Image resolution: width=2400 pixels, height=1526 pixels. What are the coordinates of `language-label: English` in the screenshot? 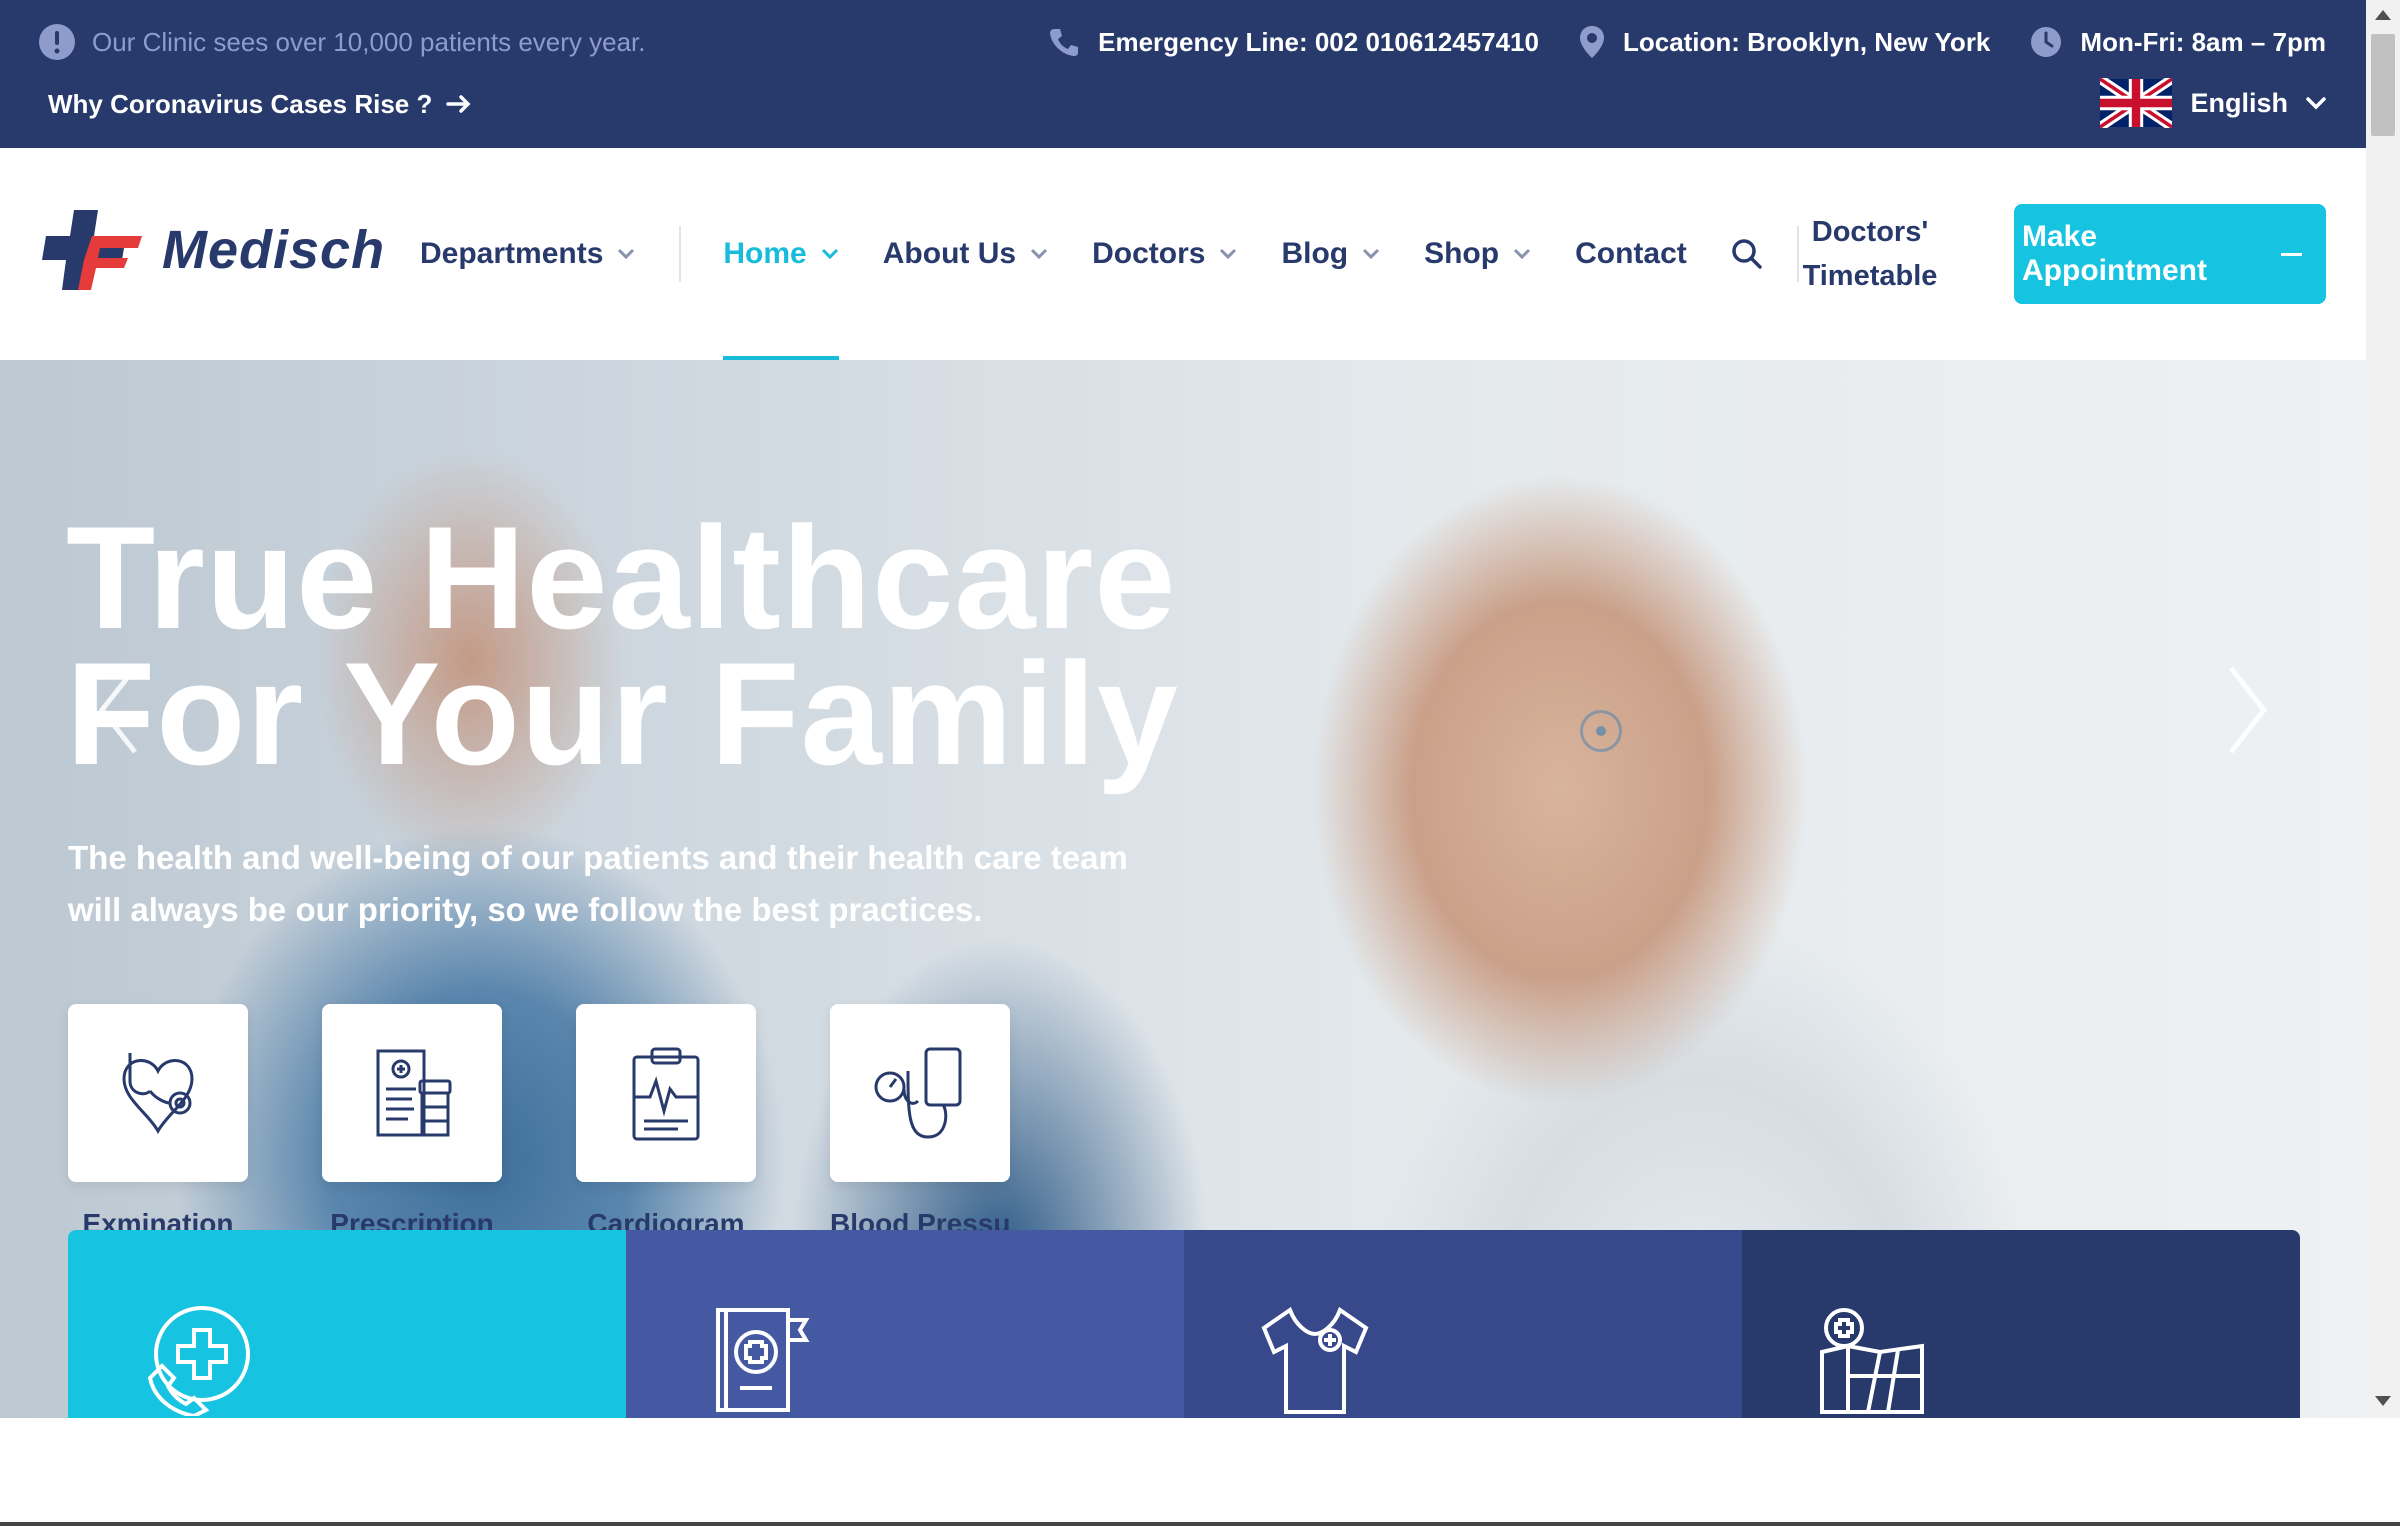 It's located at (2239, 103).